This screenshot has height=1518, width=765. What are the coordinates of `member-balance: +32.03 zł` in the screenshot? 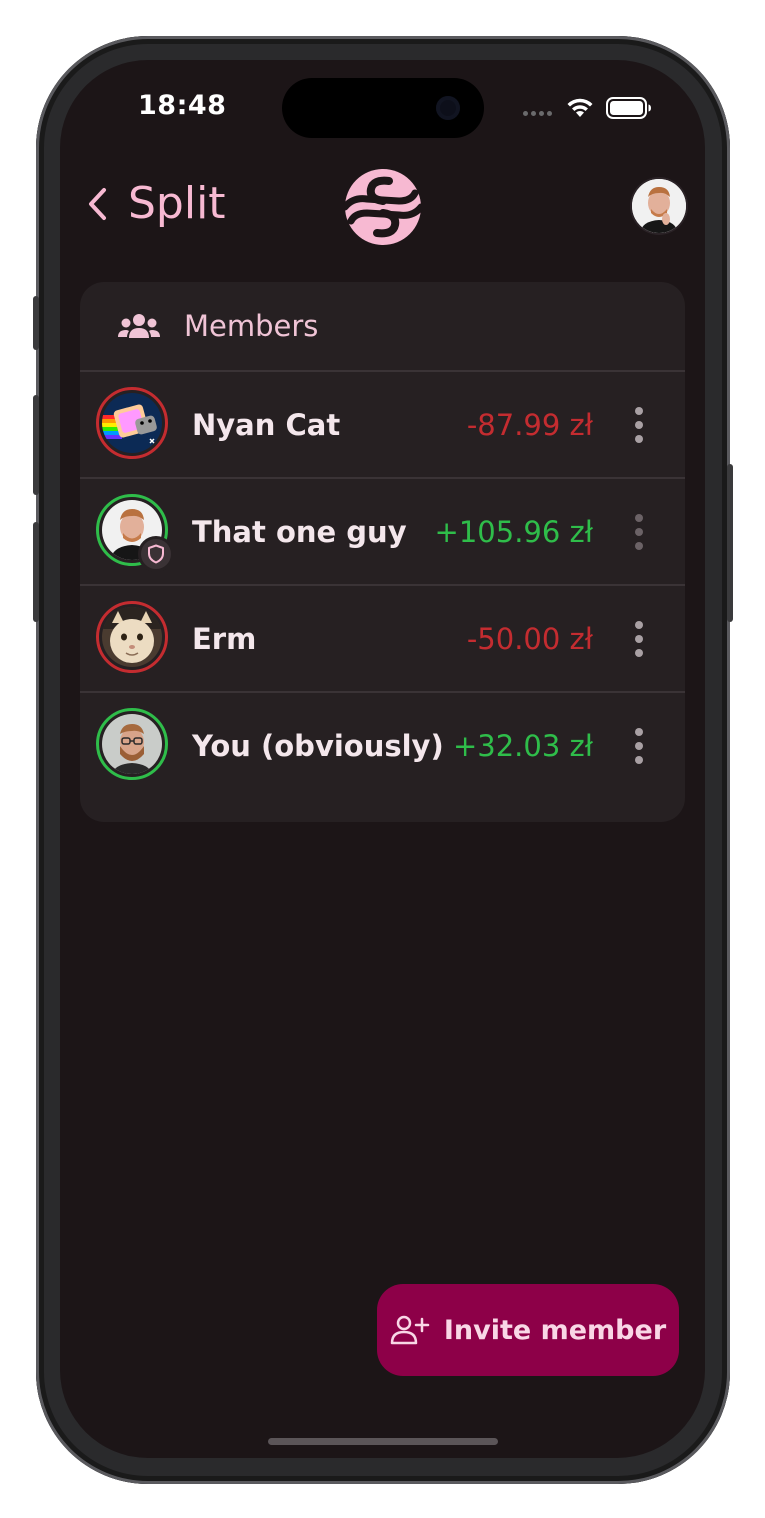 It's located at (522, 745).